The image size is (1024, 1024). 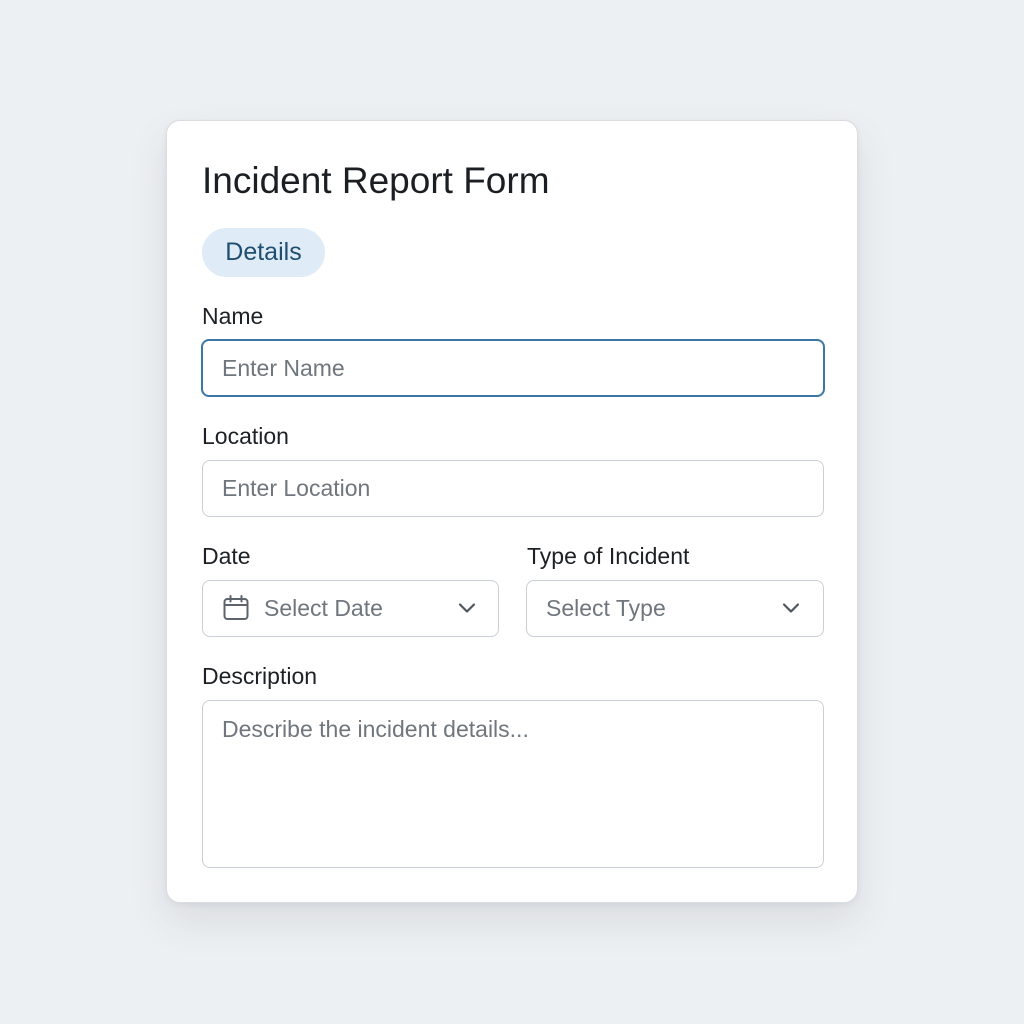 I want to click on incident-type-select: Select Type, so click(x=675, y=608).